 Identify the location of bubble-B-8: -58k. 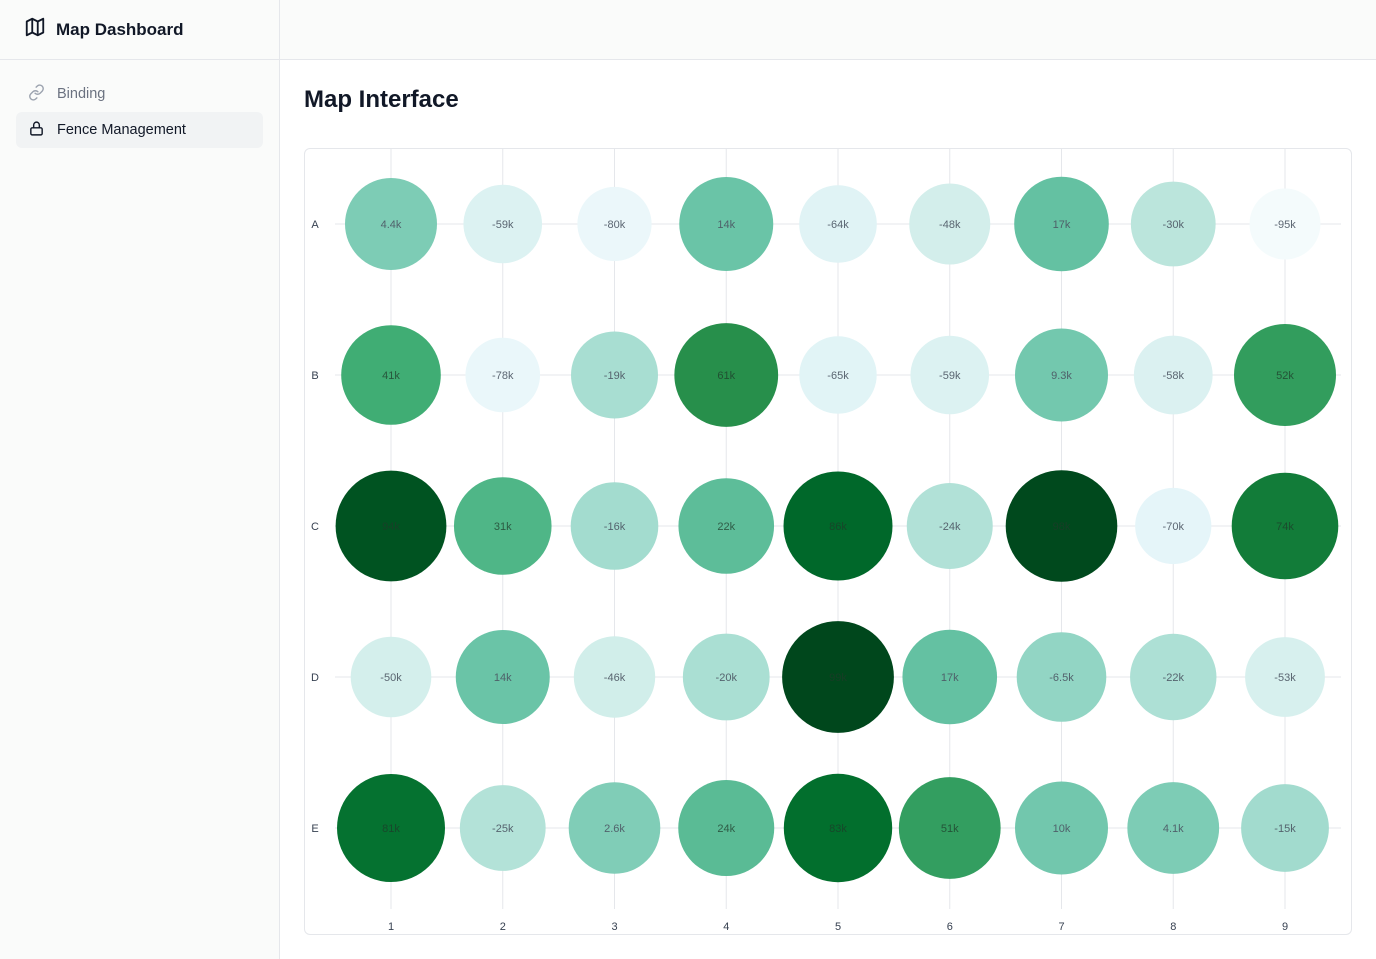
(1173, 375).